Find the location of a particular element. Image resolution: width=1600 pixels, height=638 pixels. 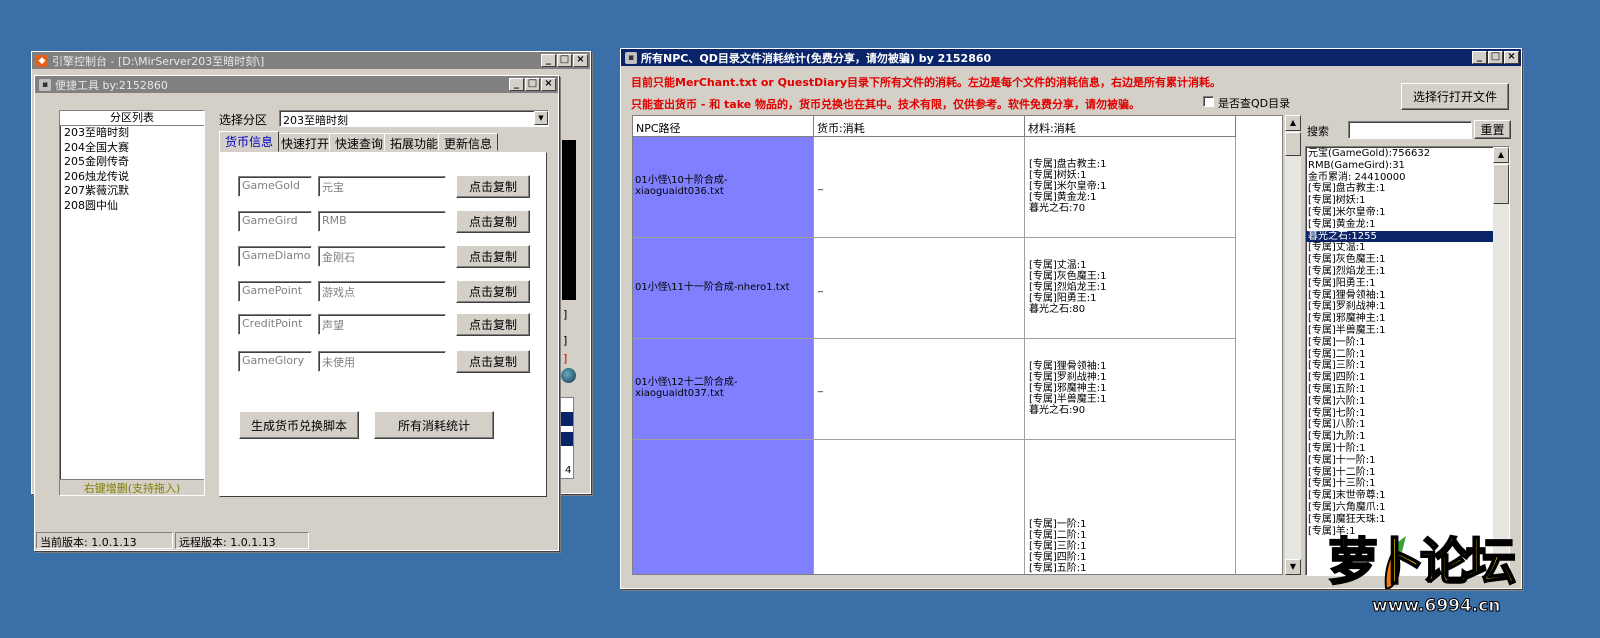

tab-quick-open: 快速打开 is located at coordinates (305, 142).